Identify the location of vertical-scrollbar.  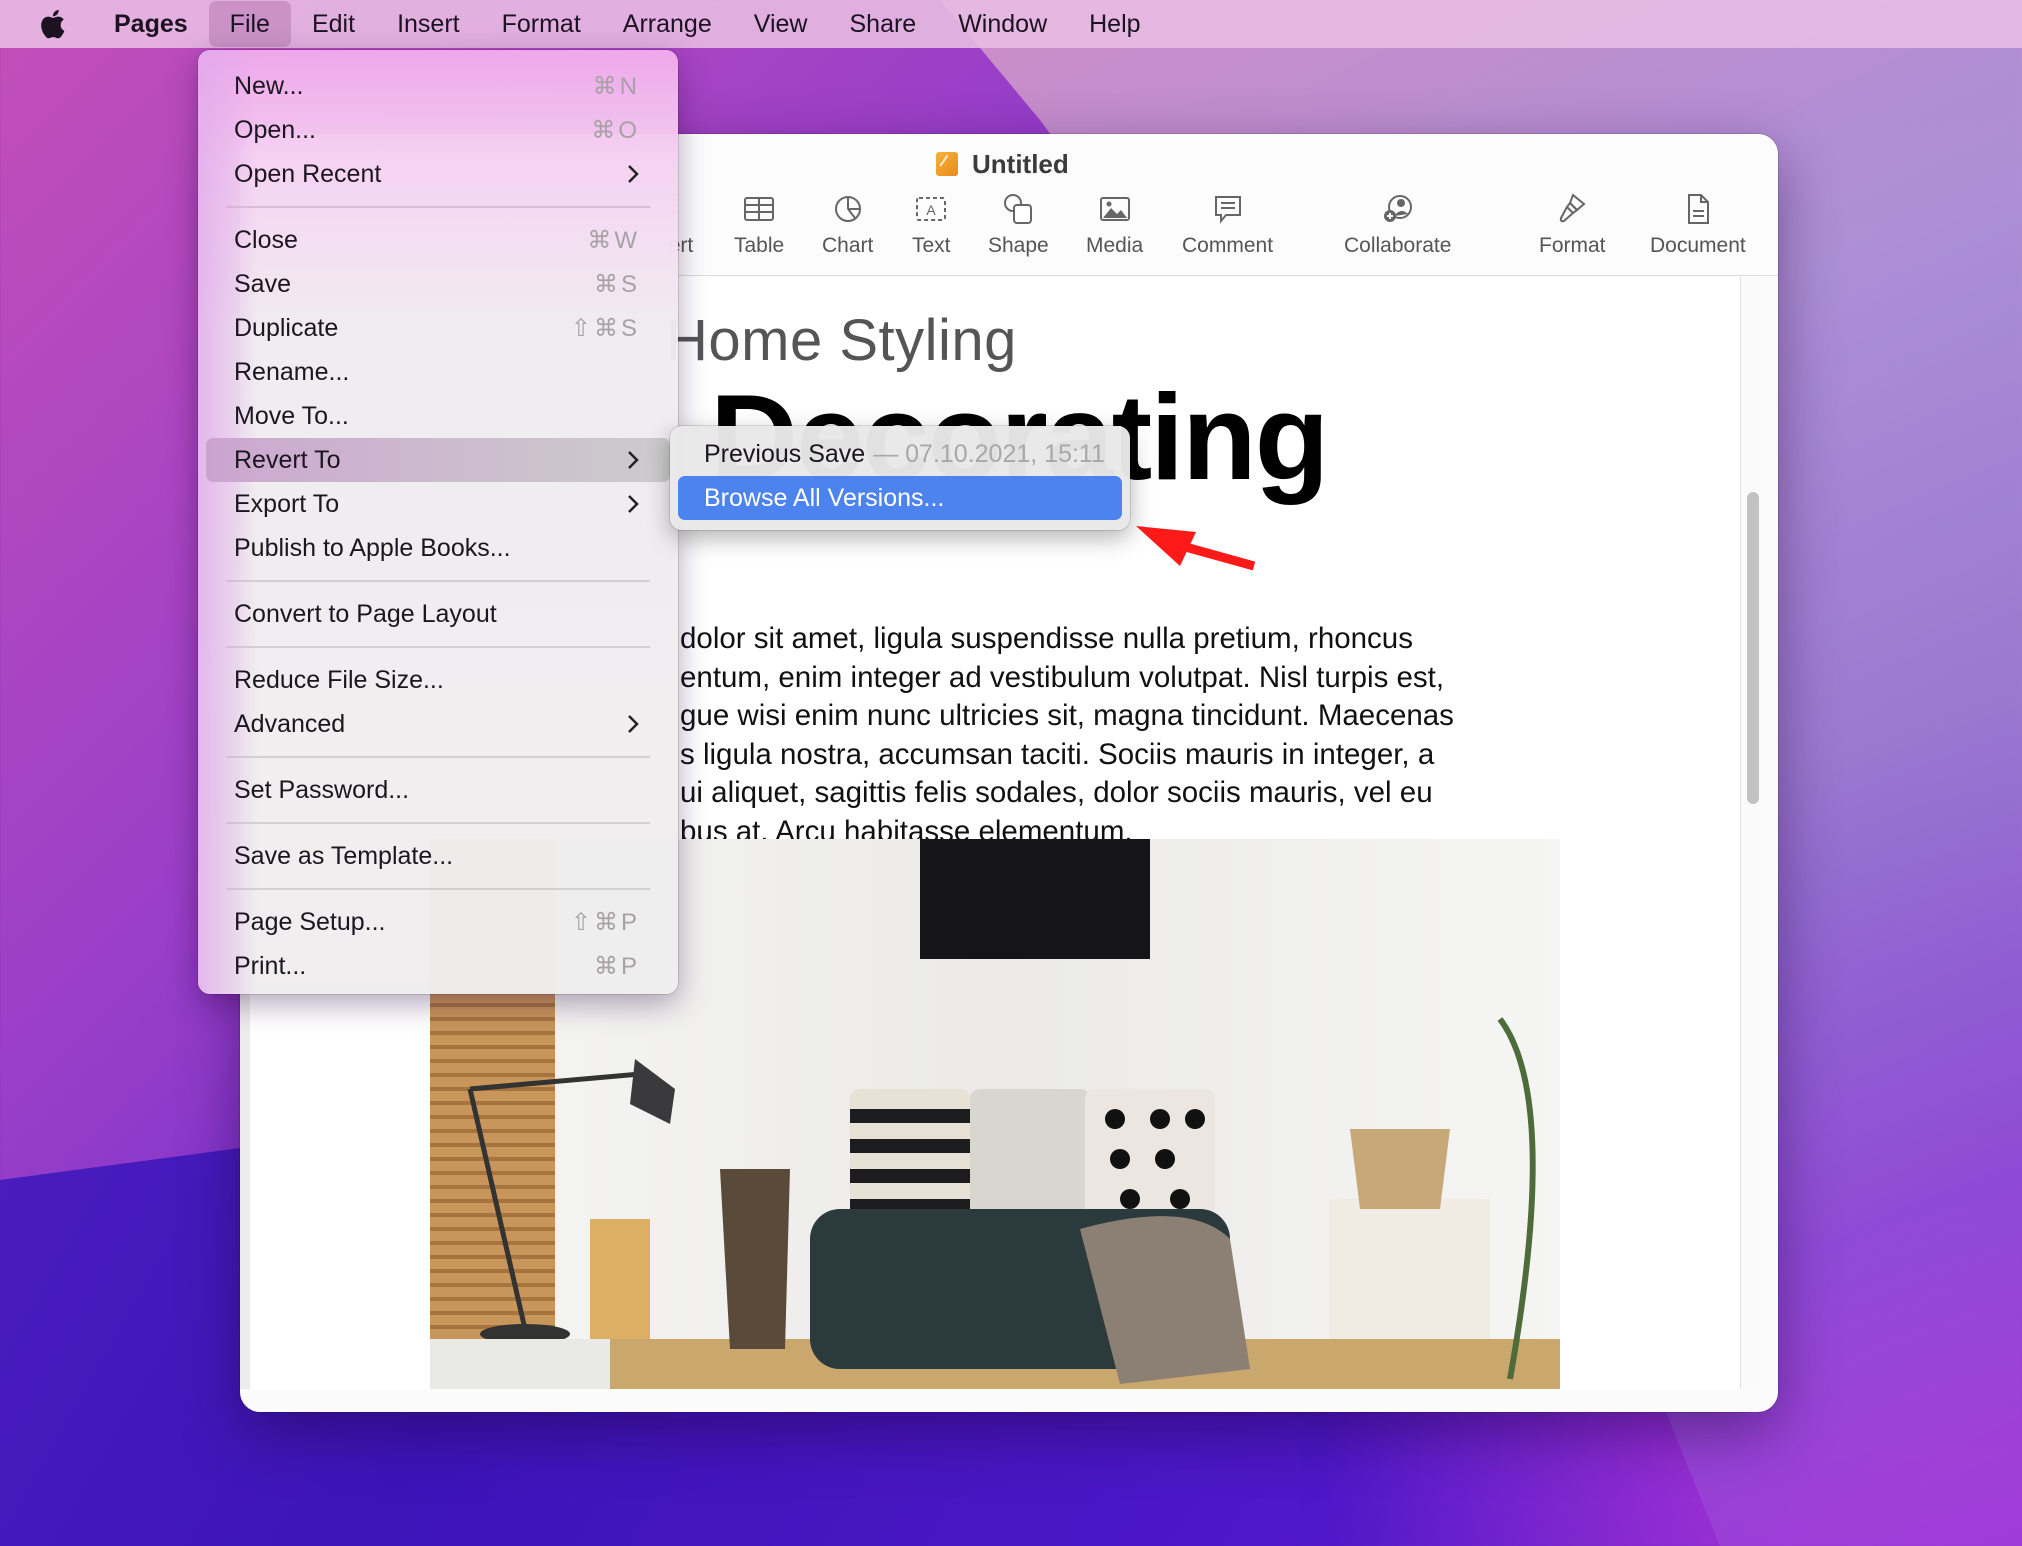
(1752, 833).